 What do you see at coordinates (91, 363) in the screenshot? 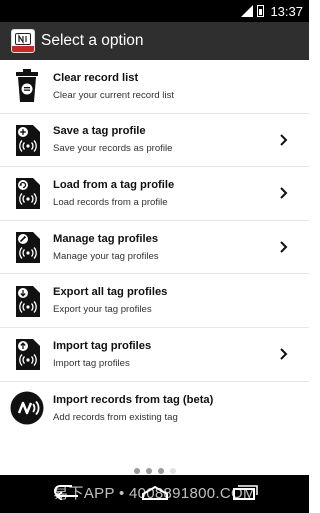
I see `option-subtitle: Import tag profiles` at bounding box center [91, 363].